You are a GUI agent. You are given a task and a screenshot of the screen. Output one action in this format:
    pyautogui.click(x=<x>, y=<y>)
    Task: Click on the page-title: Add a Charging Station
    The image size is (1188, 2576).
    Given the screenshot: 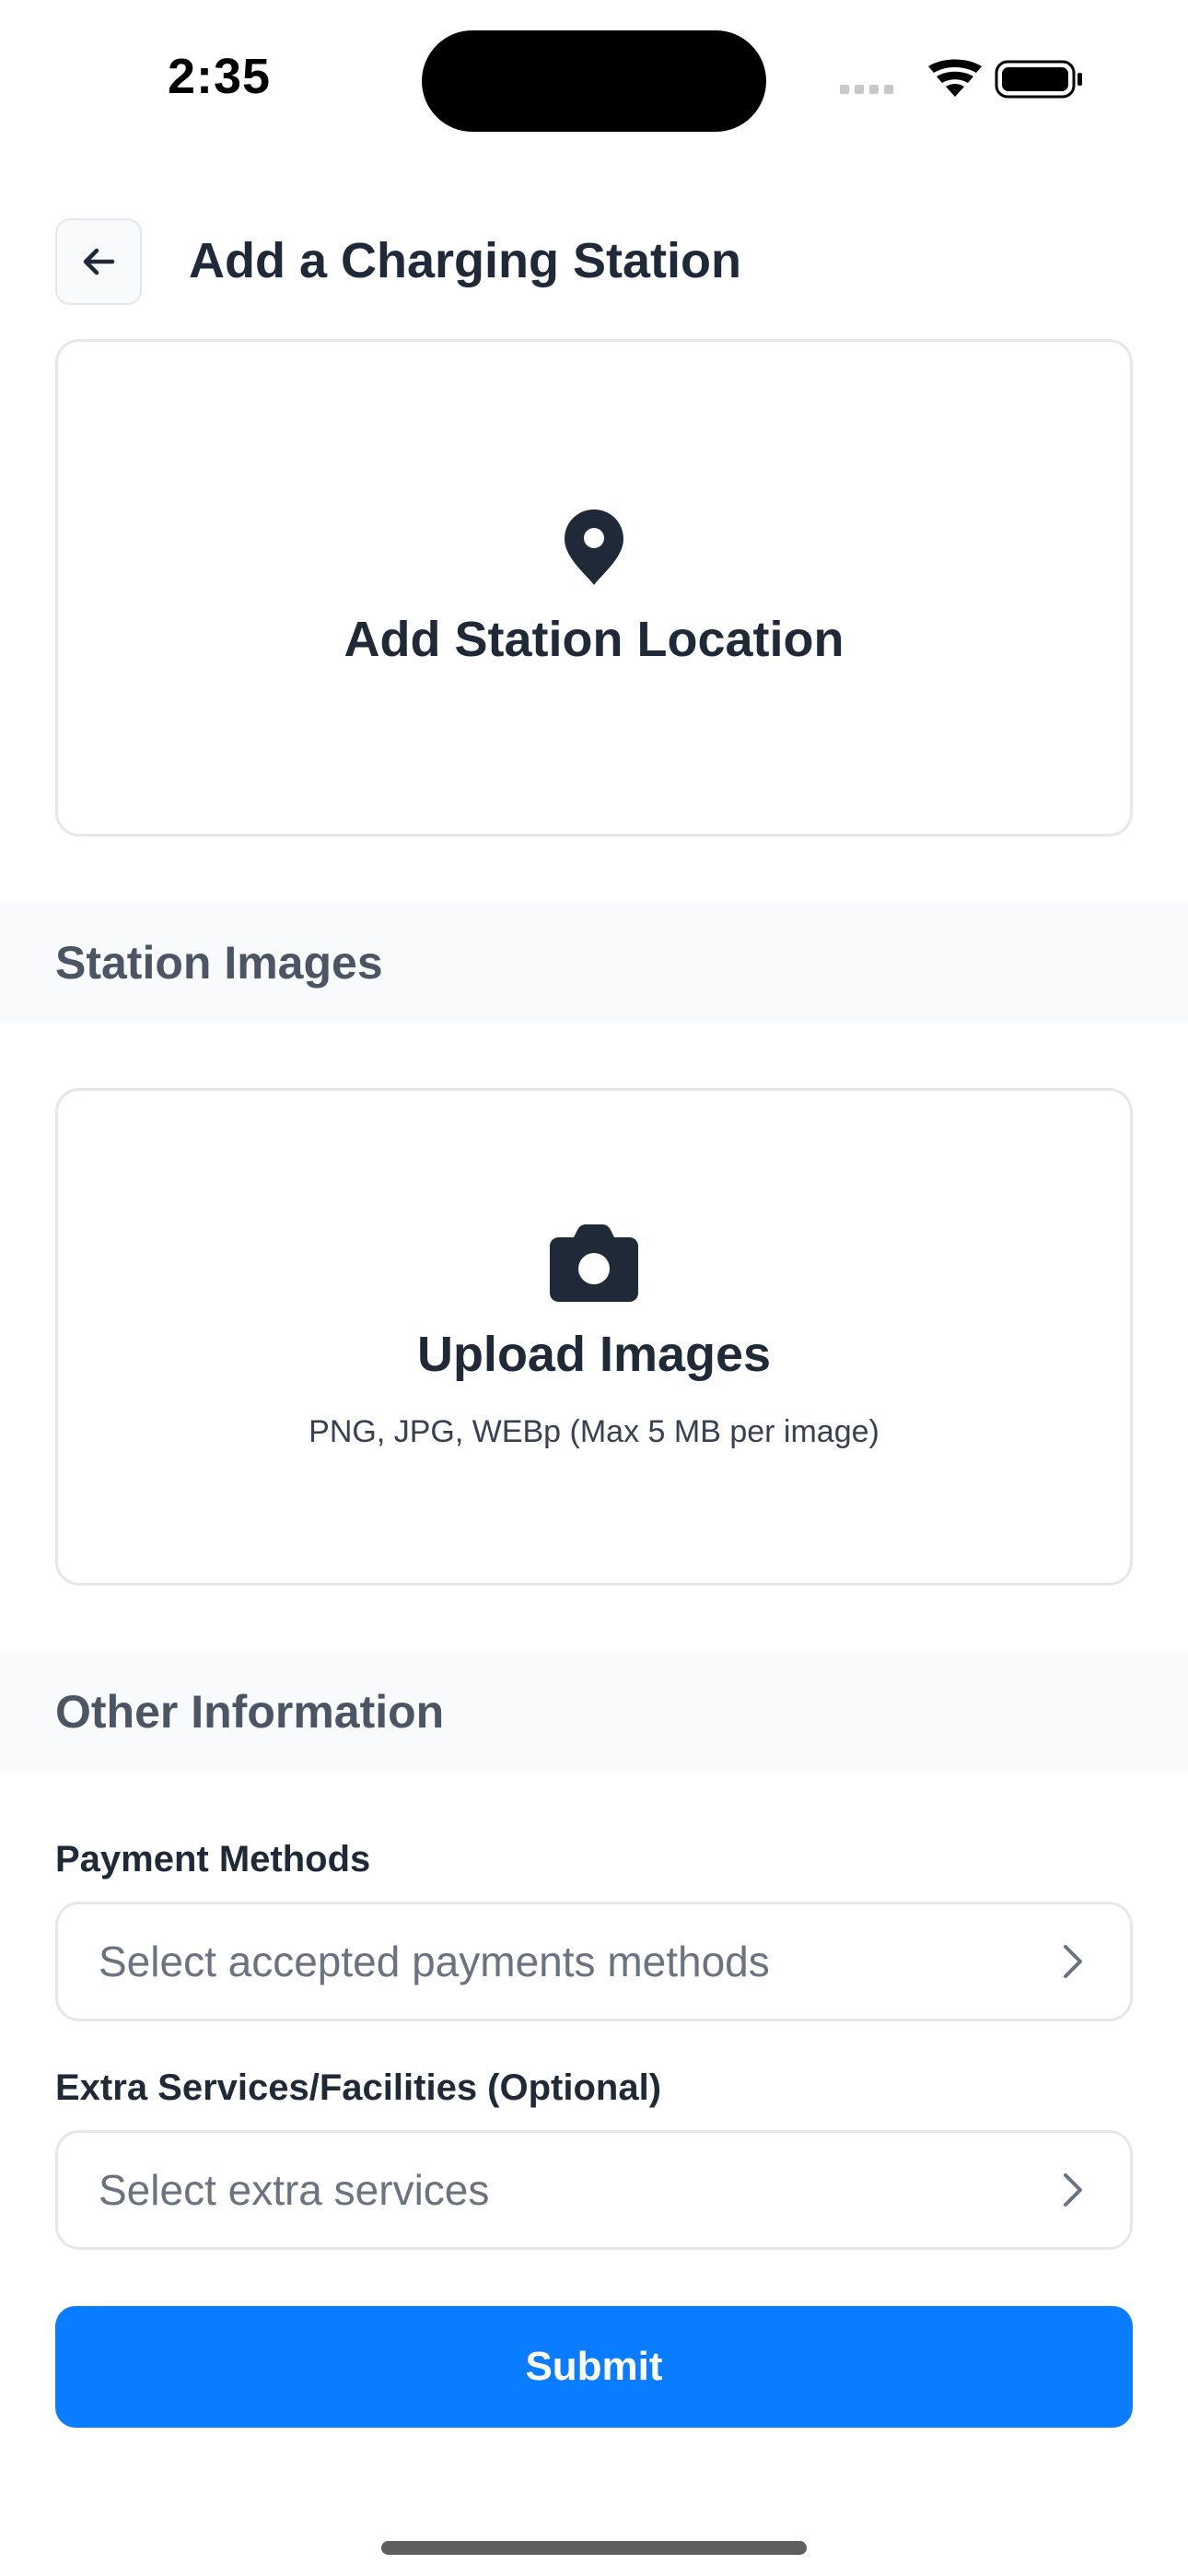 What is the action you would take?
    pyautogui.click(x=465, y=260)
    